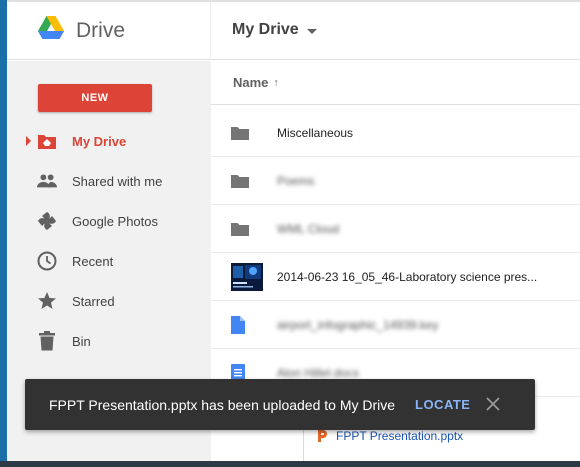 Image resolution: width=580 pixels, height=467 pixels. Describe the element at coordinates (250, 82) in the screenshot. I see `name-column-header: Name` at that location.